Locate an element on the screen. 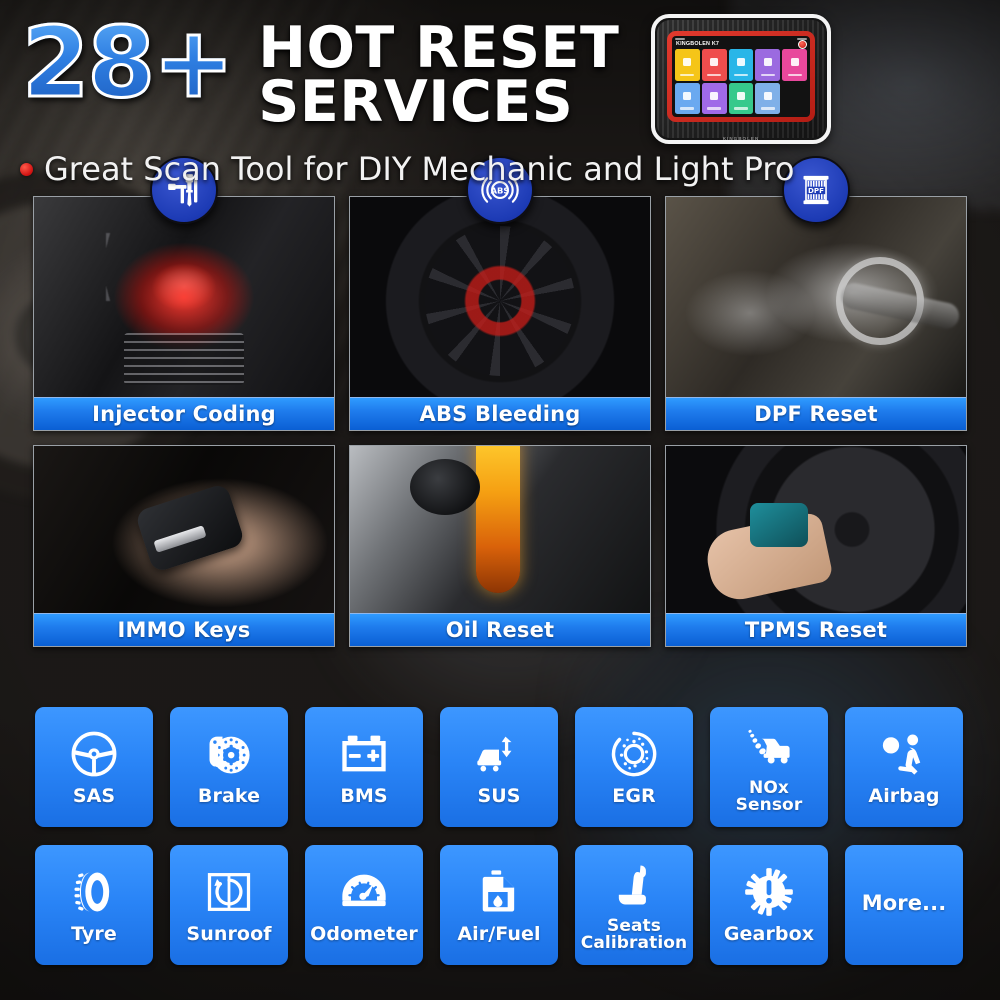  tyre-icon is located at coordinates (94, 892).